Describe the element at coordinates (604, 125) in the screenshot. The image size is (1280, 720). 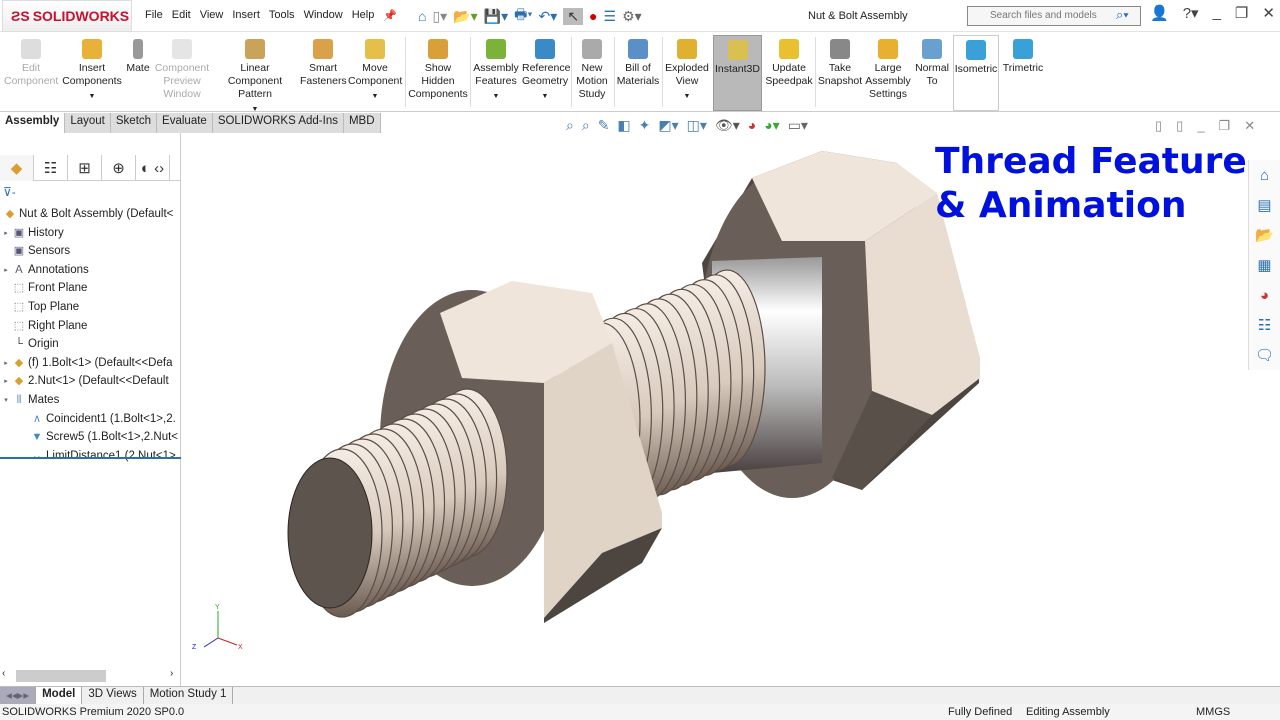
I see `previous-view-icon: ✎` at that location.